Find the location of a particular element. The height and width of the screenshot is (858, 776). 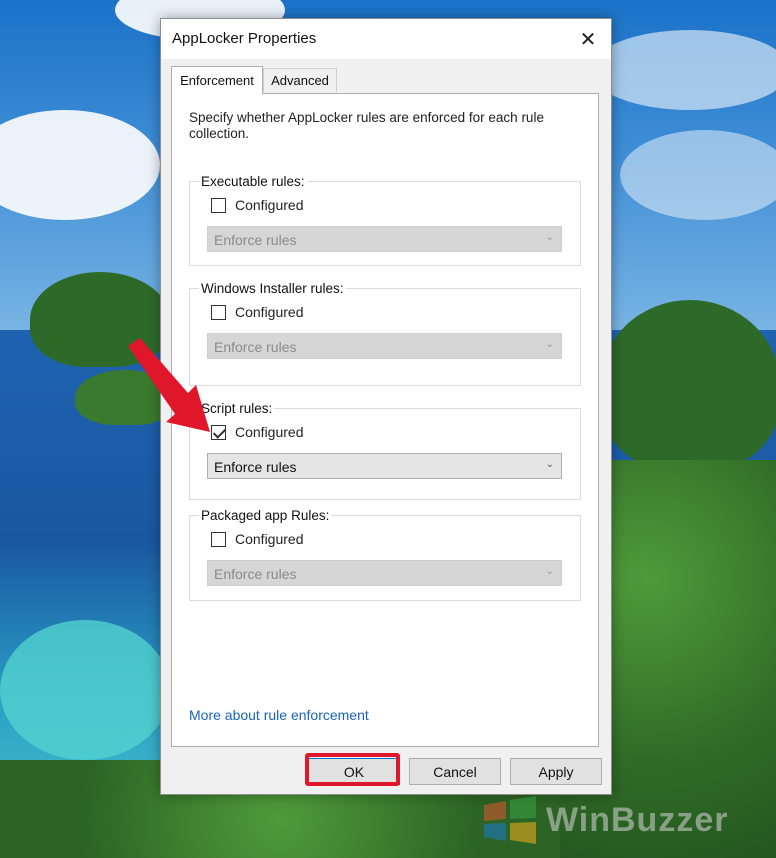

watermark-logo: WinBuzzer is located at coordinates (604, 820).